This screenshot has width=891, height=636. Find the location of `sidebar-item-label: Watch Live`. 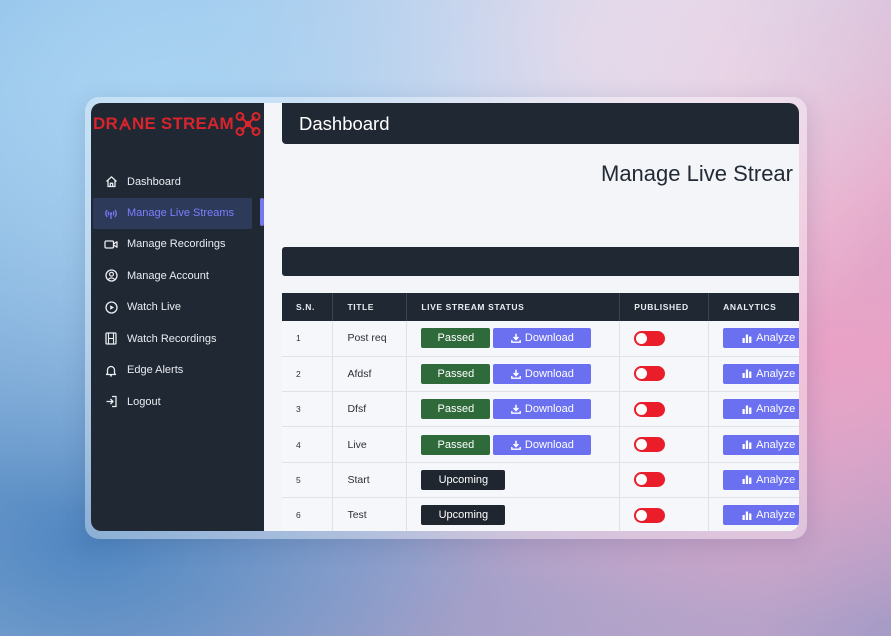

sidebar-item-label: Watch Live is located at coordinates (154, 307).